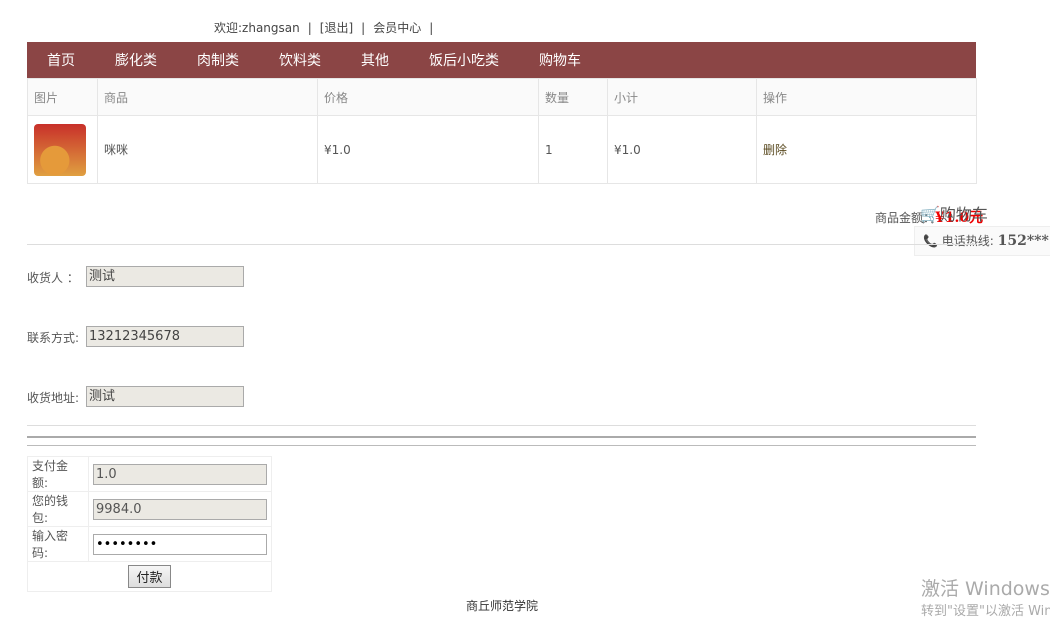  Describe the element at coordinates (53, 398) in the screenshot. I see `address-label: 收货地址:` at that location.